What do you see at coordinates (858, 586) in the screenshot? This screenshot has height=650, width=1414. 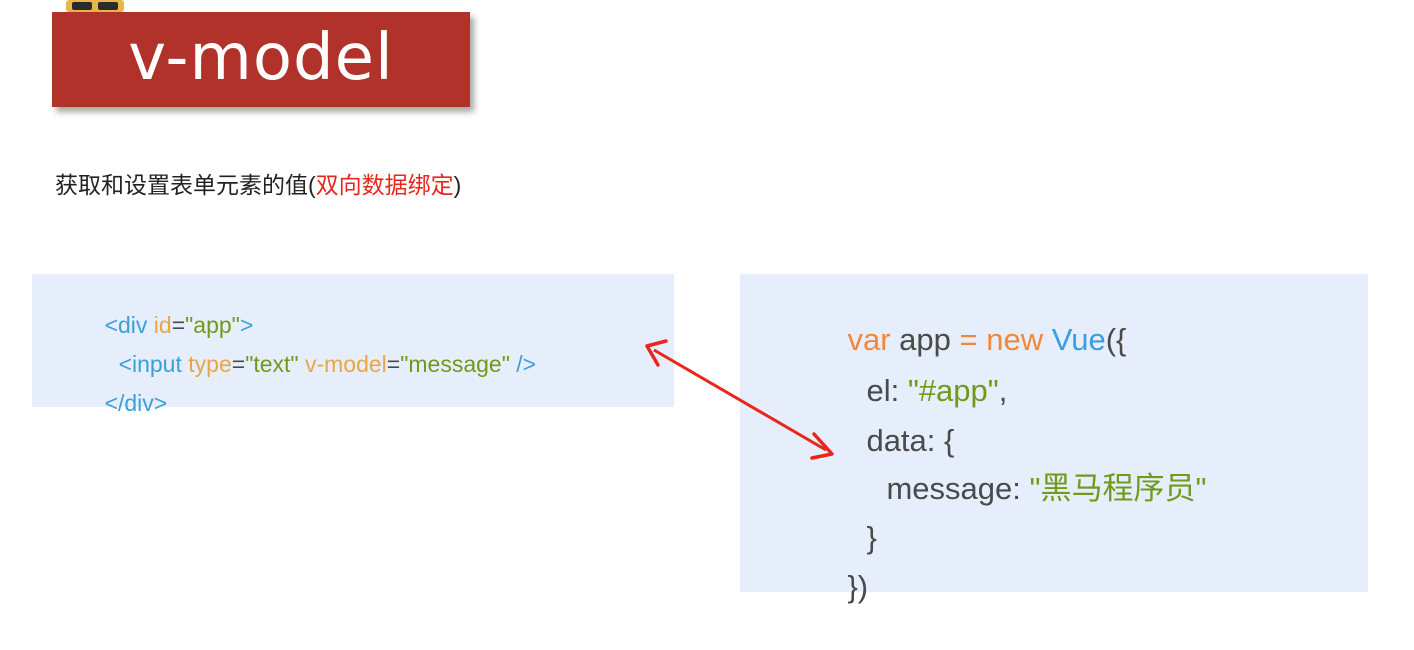 I see `js-line-6: })` at bounding box center [858, 586].